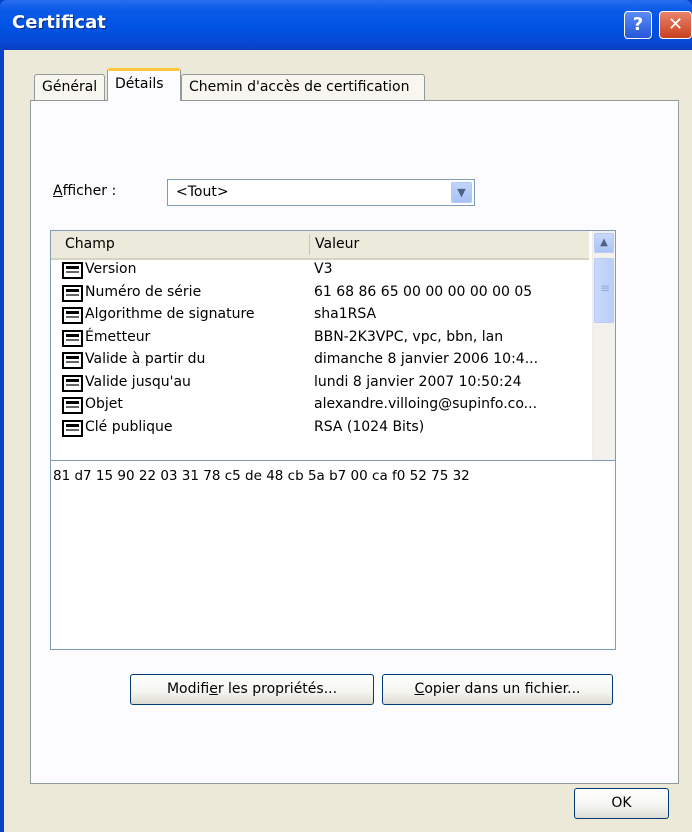 This screenshot has width=692, height=832. I want to click on show-dropdown-value: <Tout>, so click(202, 192).